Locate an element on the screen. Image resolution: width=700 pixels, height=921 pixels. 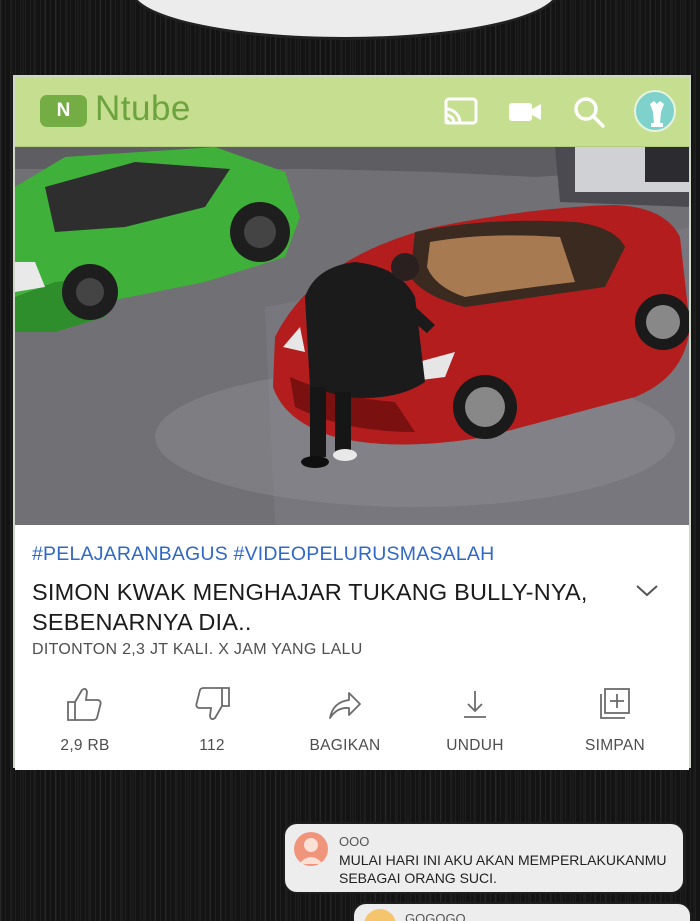
video-title-line-1: SIMON KWAK MENGHAJAR TUKANG BULLY-NYA, is located at coordinates (310, 592).